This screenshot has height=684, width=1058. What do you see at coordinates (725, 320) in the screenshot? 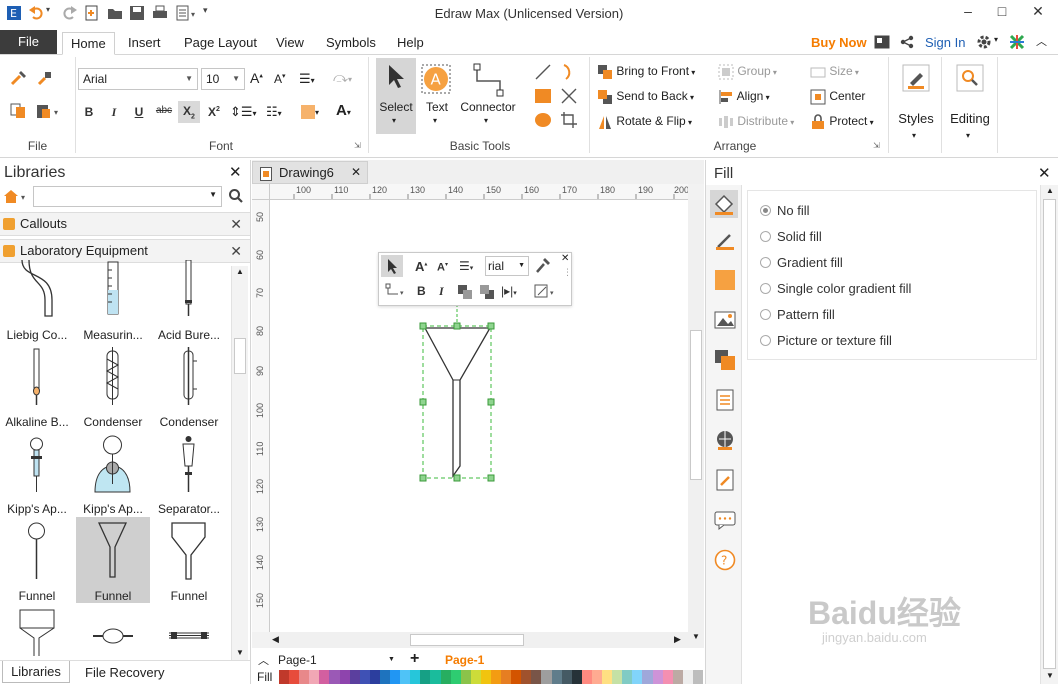
I see `image-icon` at bounding box center [725, 320].